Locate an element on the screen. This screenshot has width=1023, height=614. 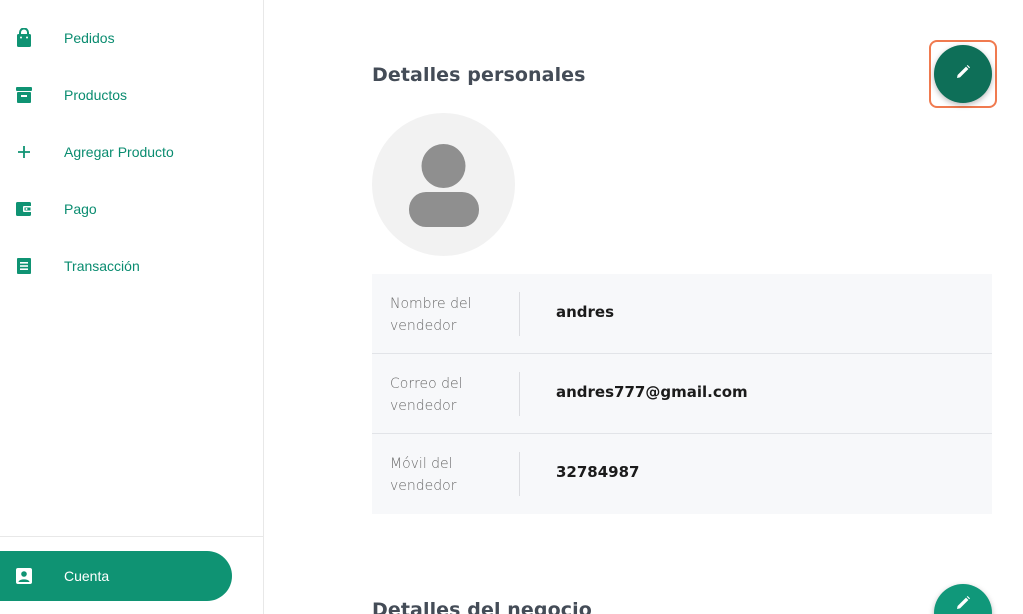
edit-business-button is located at coordinates (963, 599).